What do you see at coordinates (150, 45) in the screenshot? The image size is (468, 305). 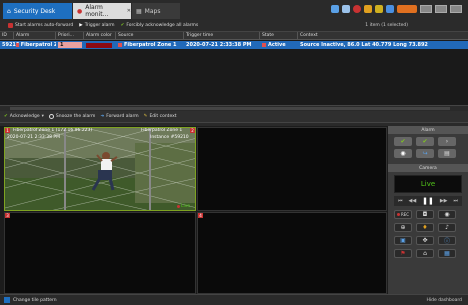 I see `cell-source: Fiberpatrol Zone 1` at bounding box center [150, 45].